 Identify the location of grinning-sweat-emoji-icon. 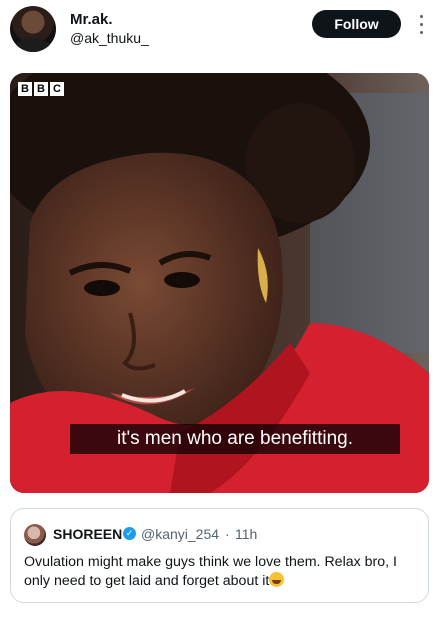
(277, 579).